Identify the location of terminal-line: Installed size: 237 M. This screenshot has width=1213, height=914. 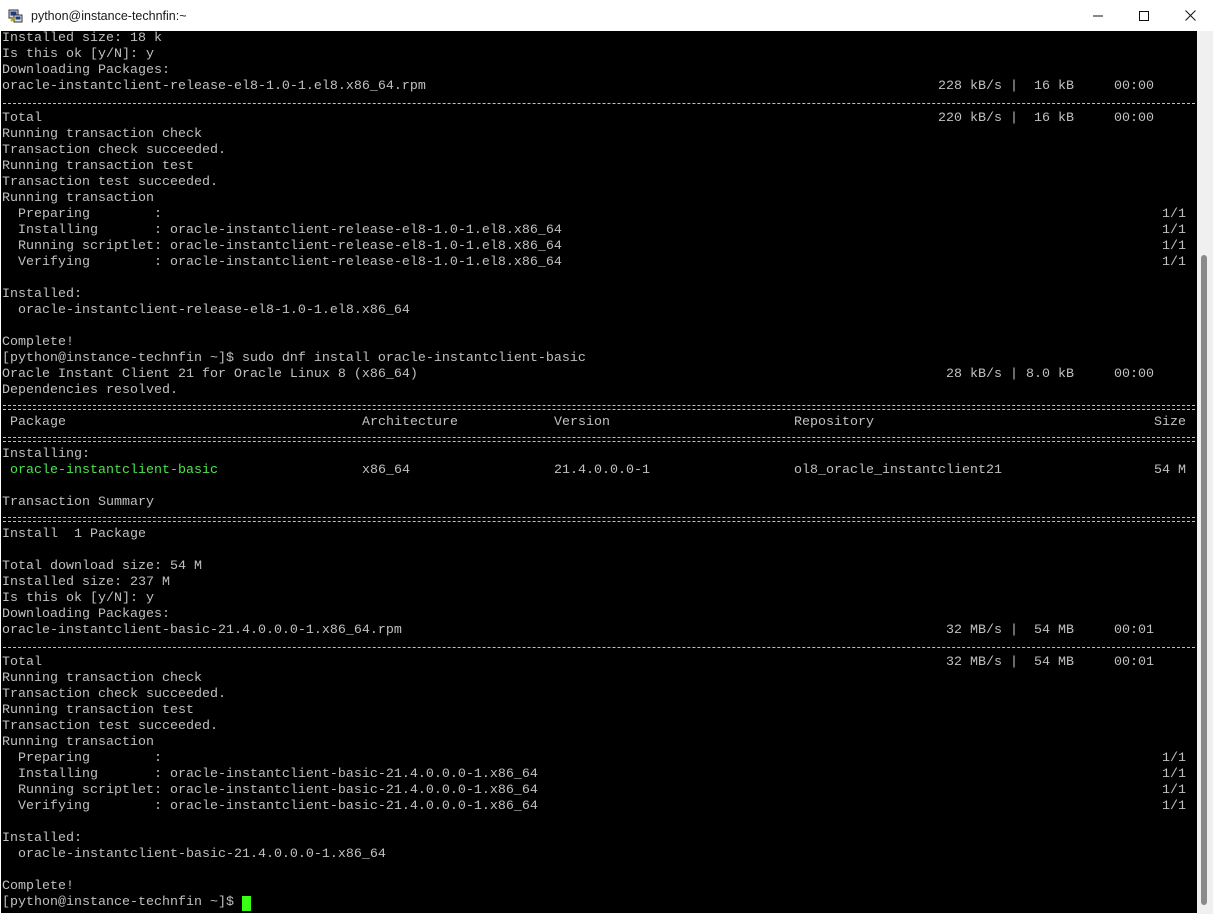
(86, 582).